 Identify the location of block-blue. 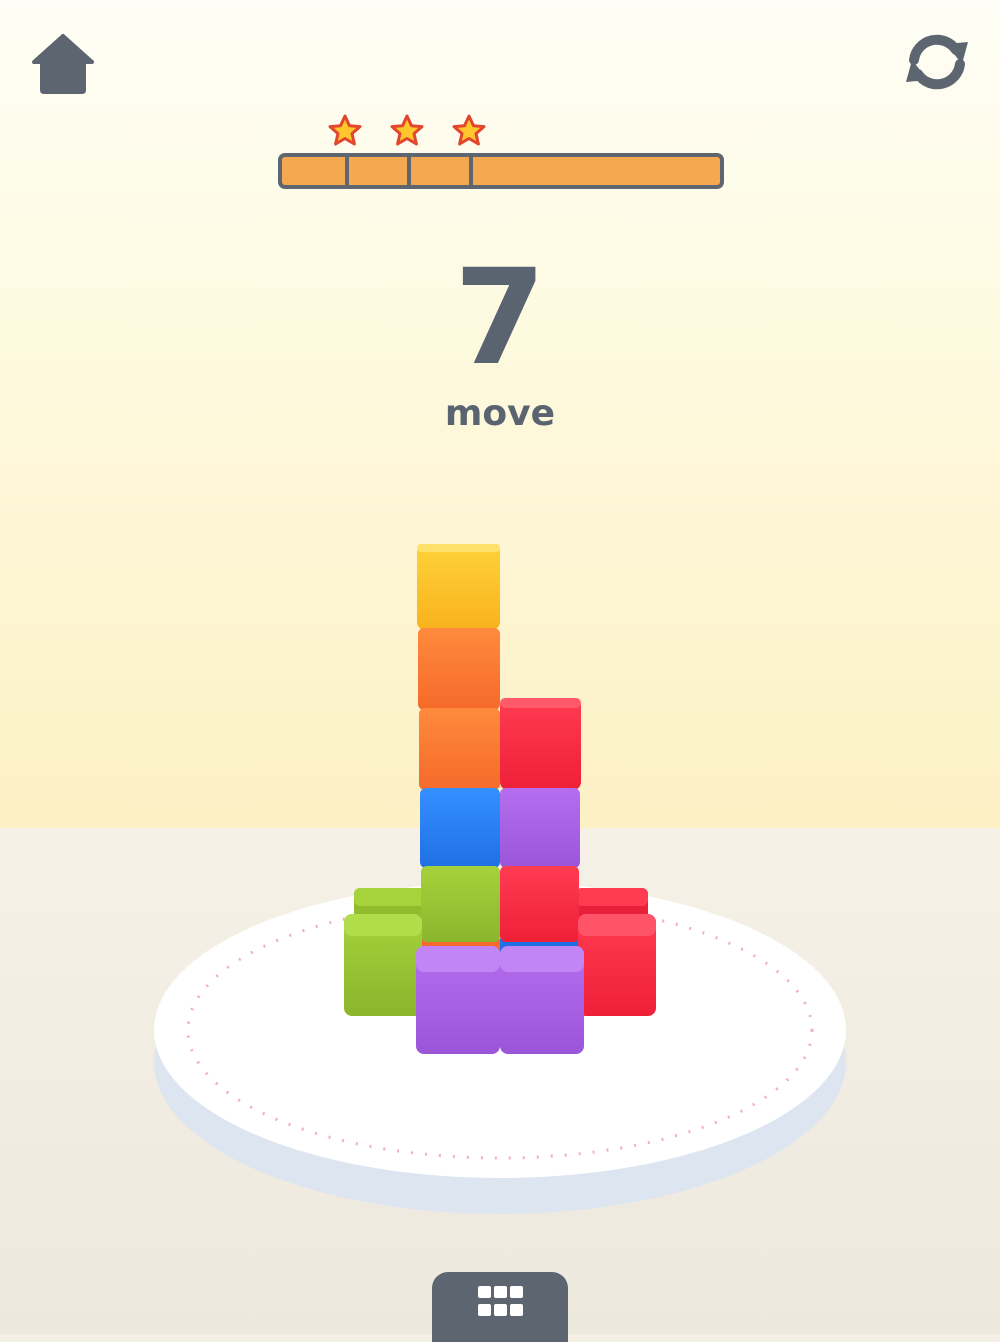
(460, 828).